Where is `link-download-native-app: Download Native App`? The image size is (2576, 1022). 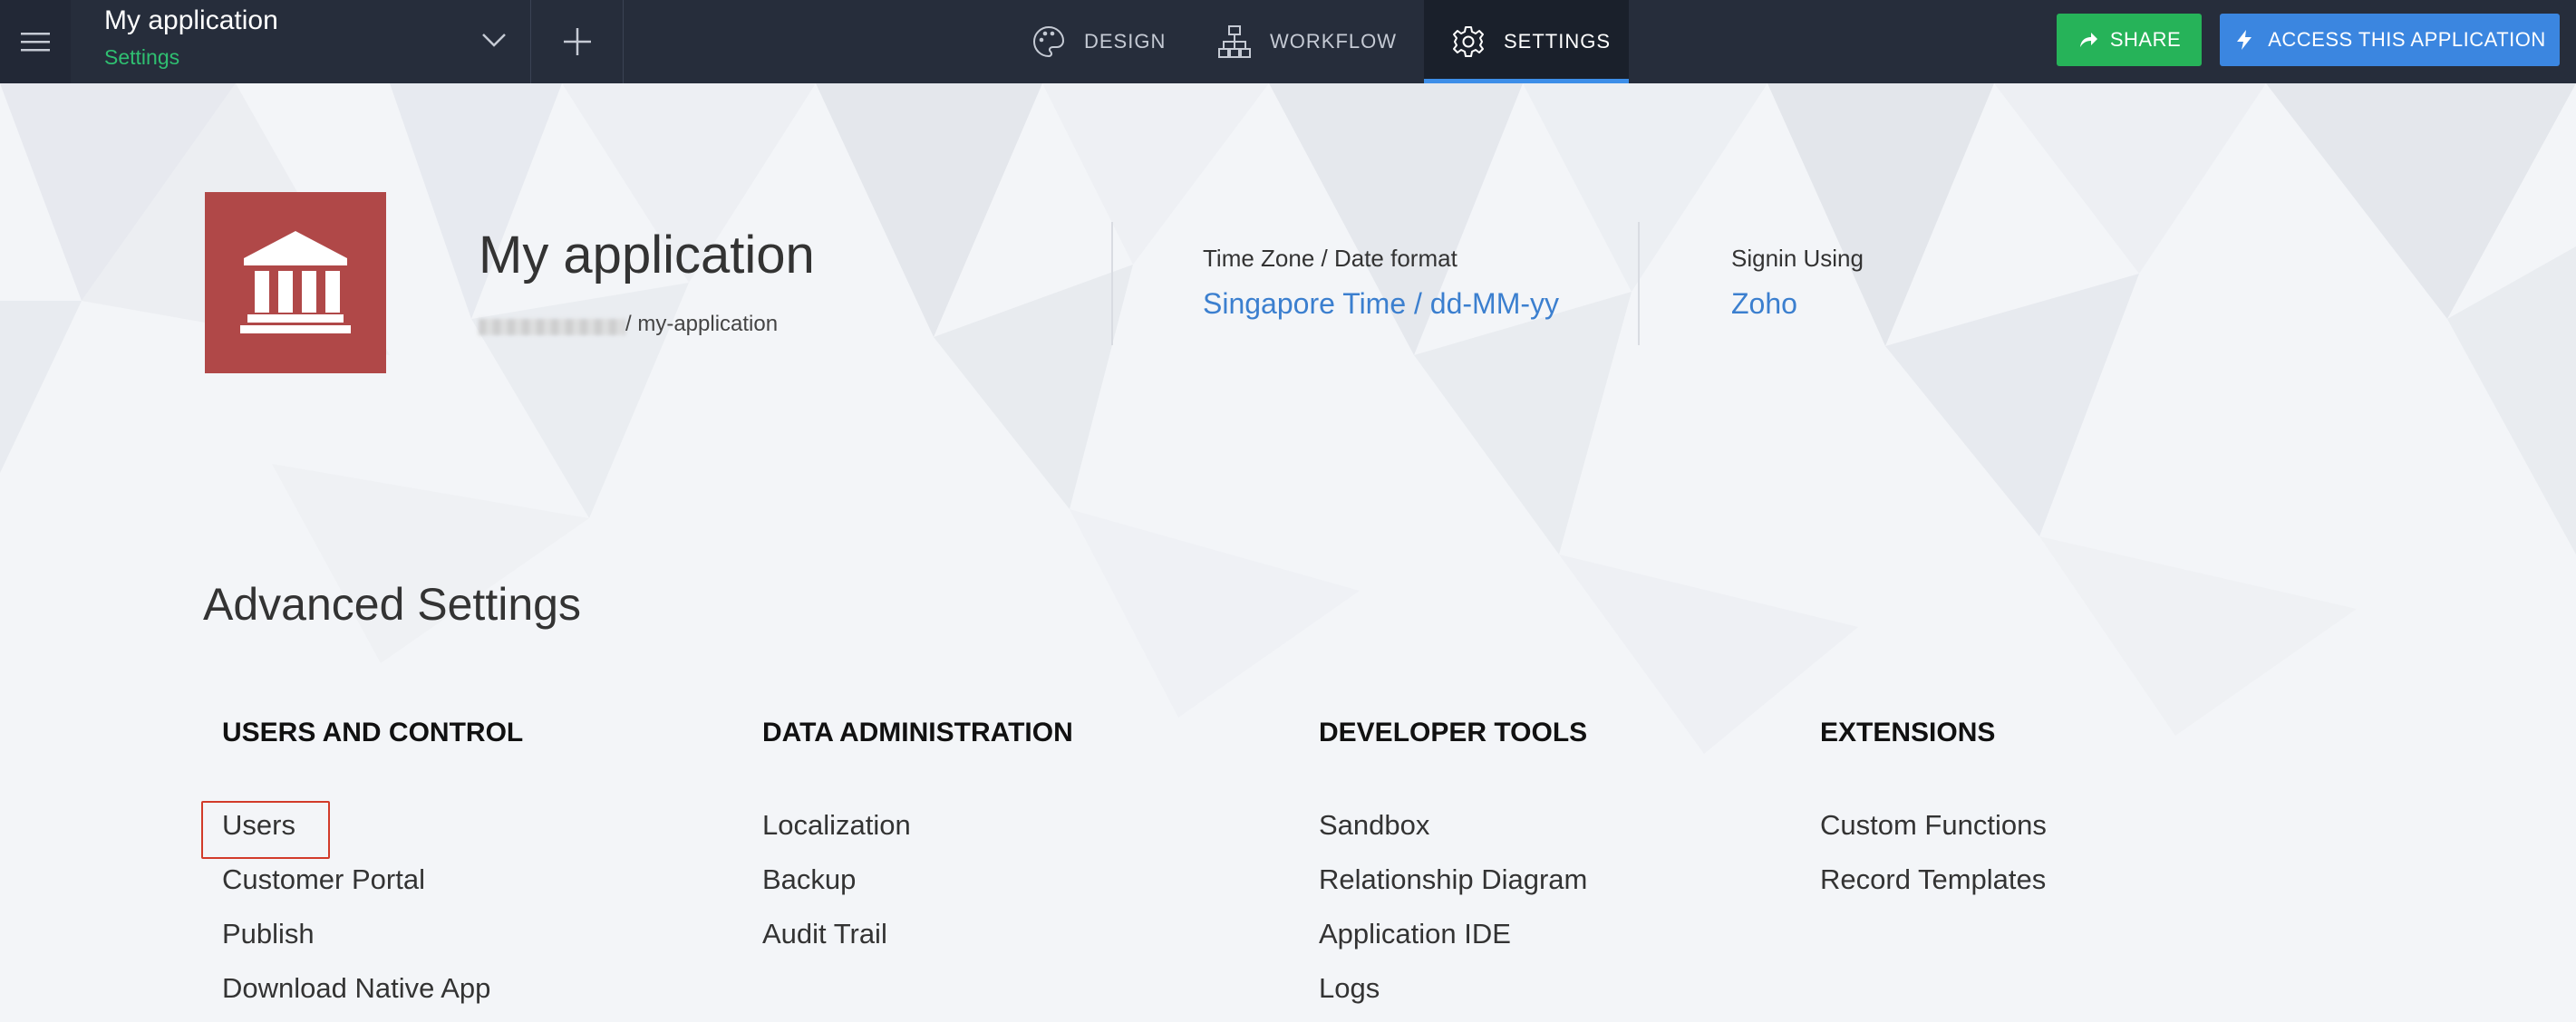
link-download-native-app: Download Native App is located at coordinates (356, 988).